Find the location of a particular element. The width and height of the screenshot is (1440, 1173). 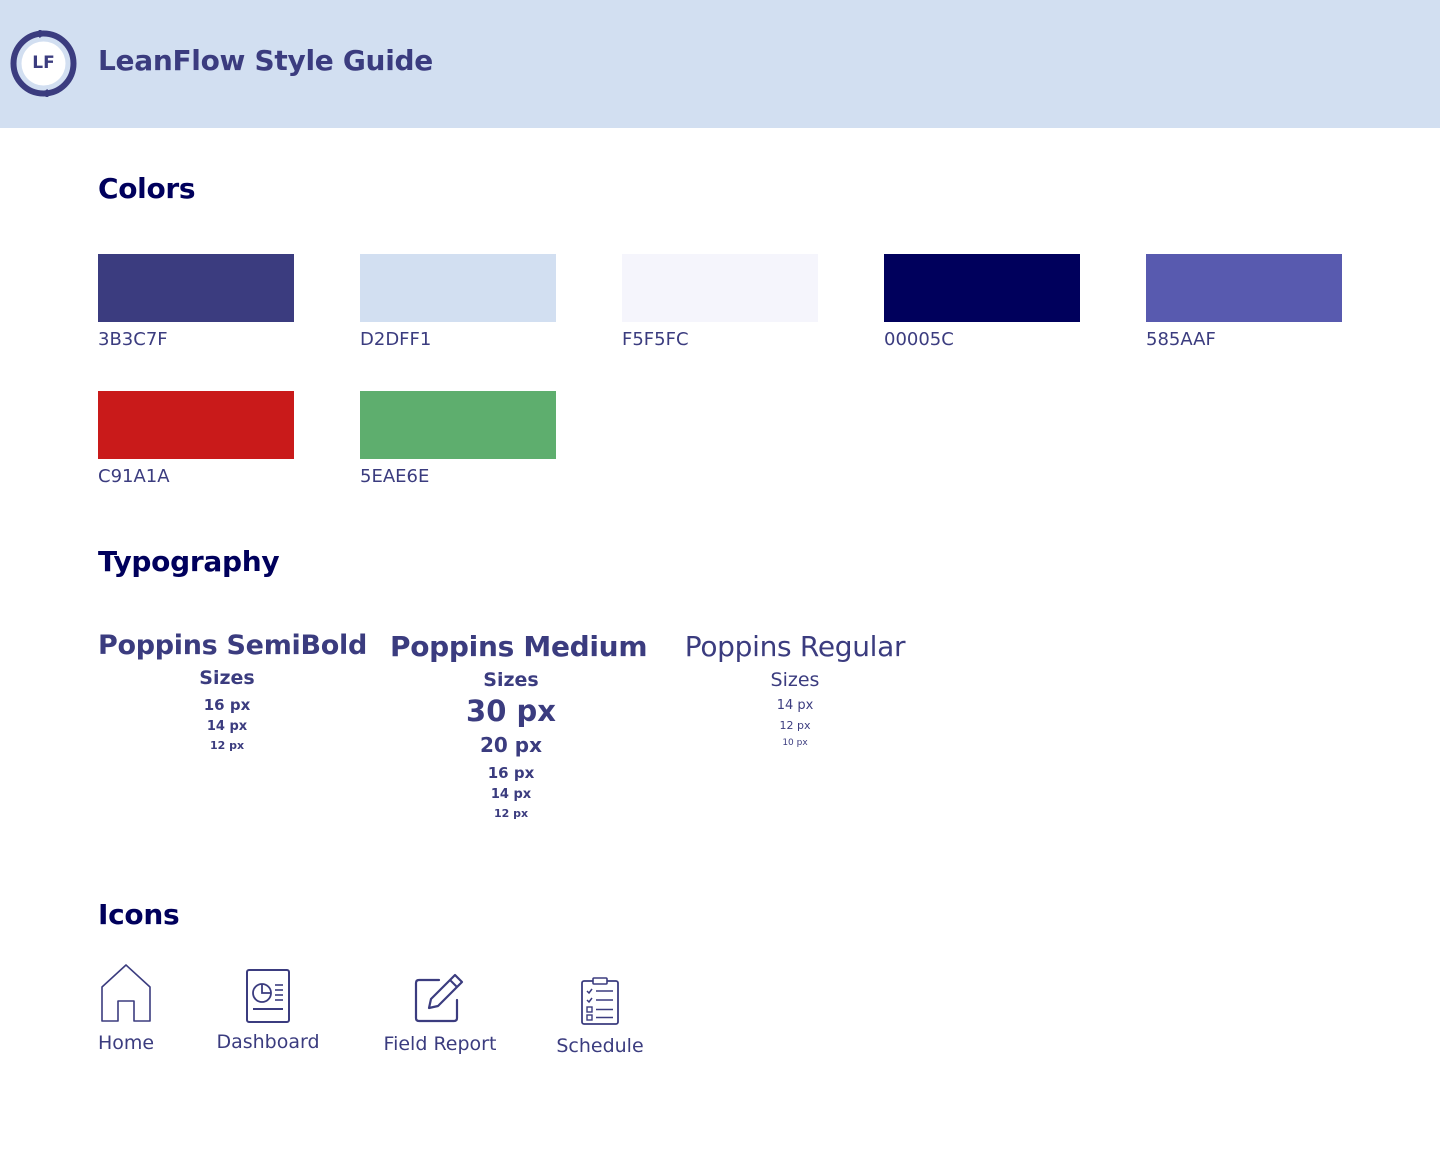

color-swatch: 3B3C7F is located at coordinates (196, 302).